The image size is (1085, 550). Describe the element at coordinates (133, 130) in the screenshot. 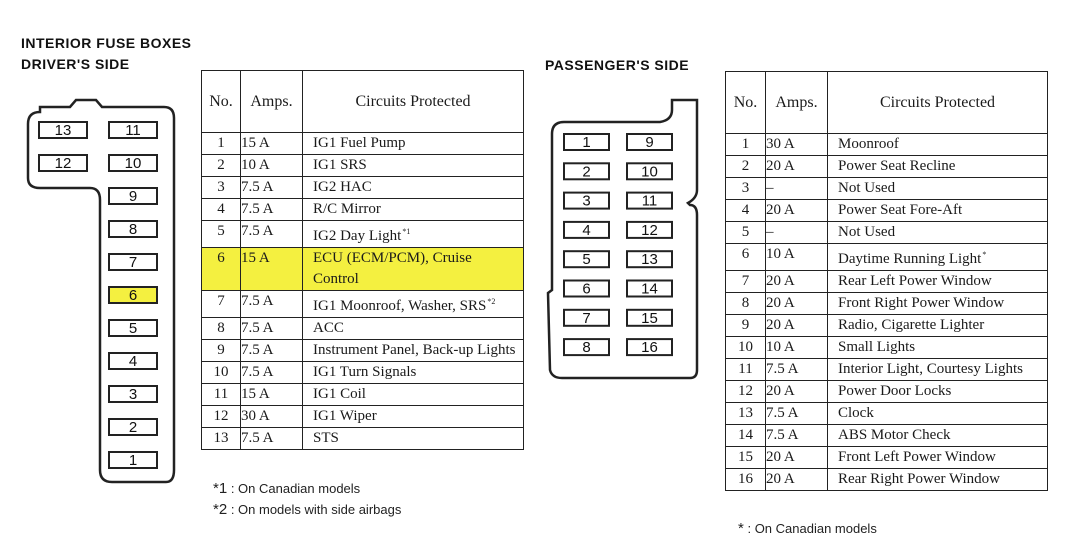

I see `fuse-slot-label: 11` at that location.